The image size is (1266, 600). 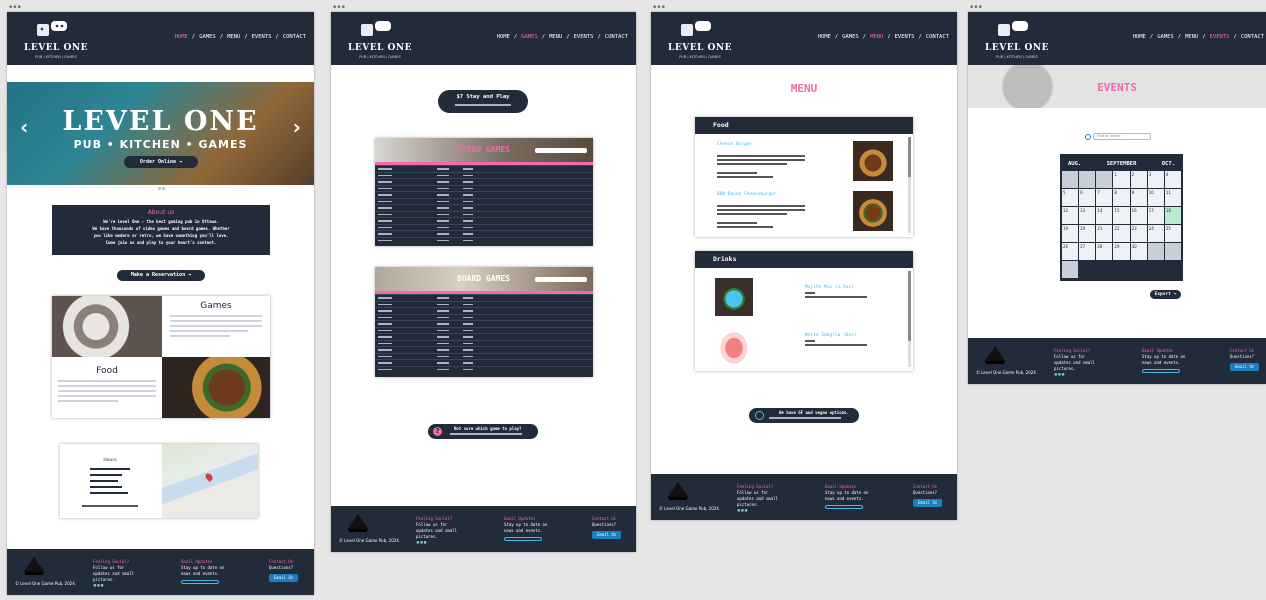 I want to click on calendar-day: 9, so click(x=1138, y=197).